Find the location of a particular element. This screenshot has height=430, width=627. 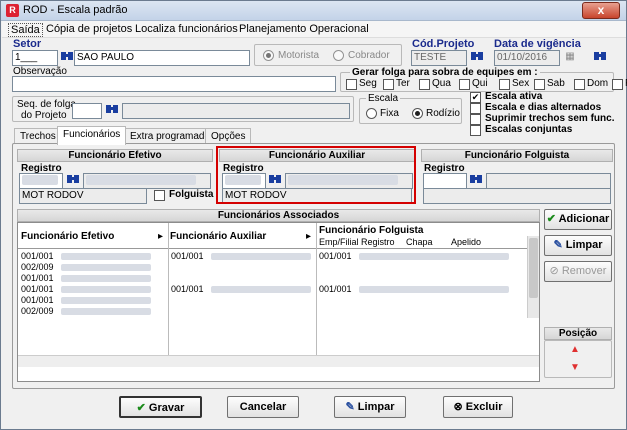

cobrador-radio is located at coordinates (338, 55).